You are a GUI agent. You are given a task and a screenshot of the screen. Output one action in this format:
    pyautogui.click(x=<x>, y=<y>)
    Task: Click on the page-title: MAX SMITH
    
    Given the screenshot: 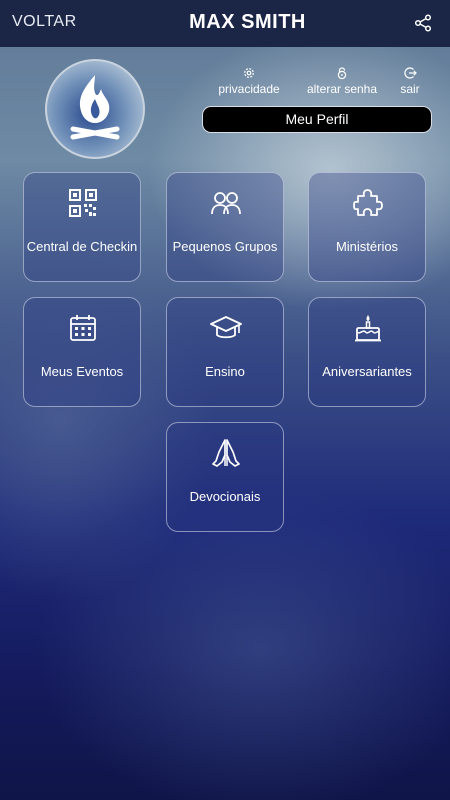 What is the action you would take?
    pyautogui.click(x=247, y=22)
    